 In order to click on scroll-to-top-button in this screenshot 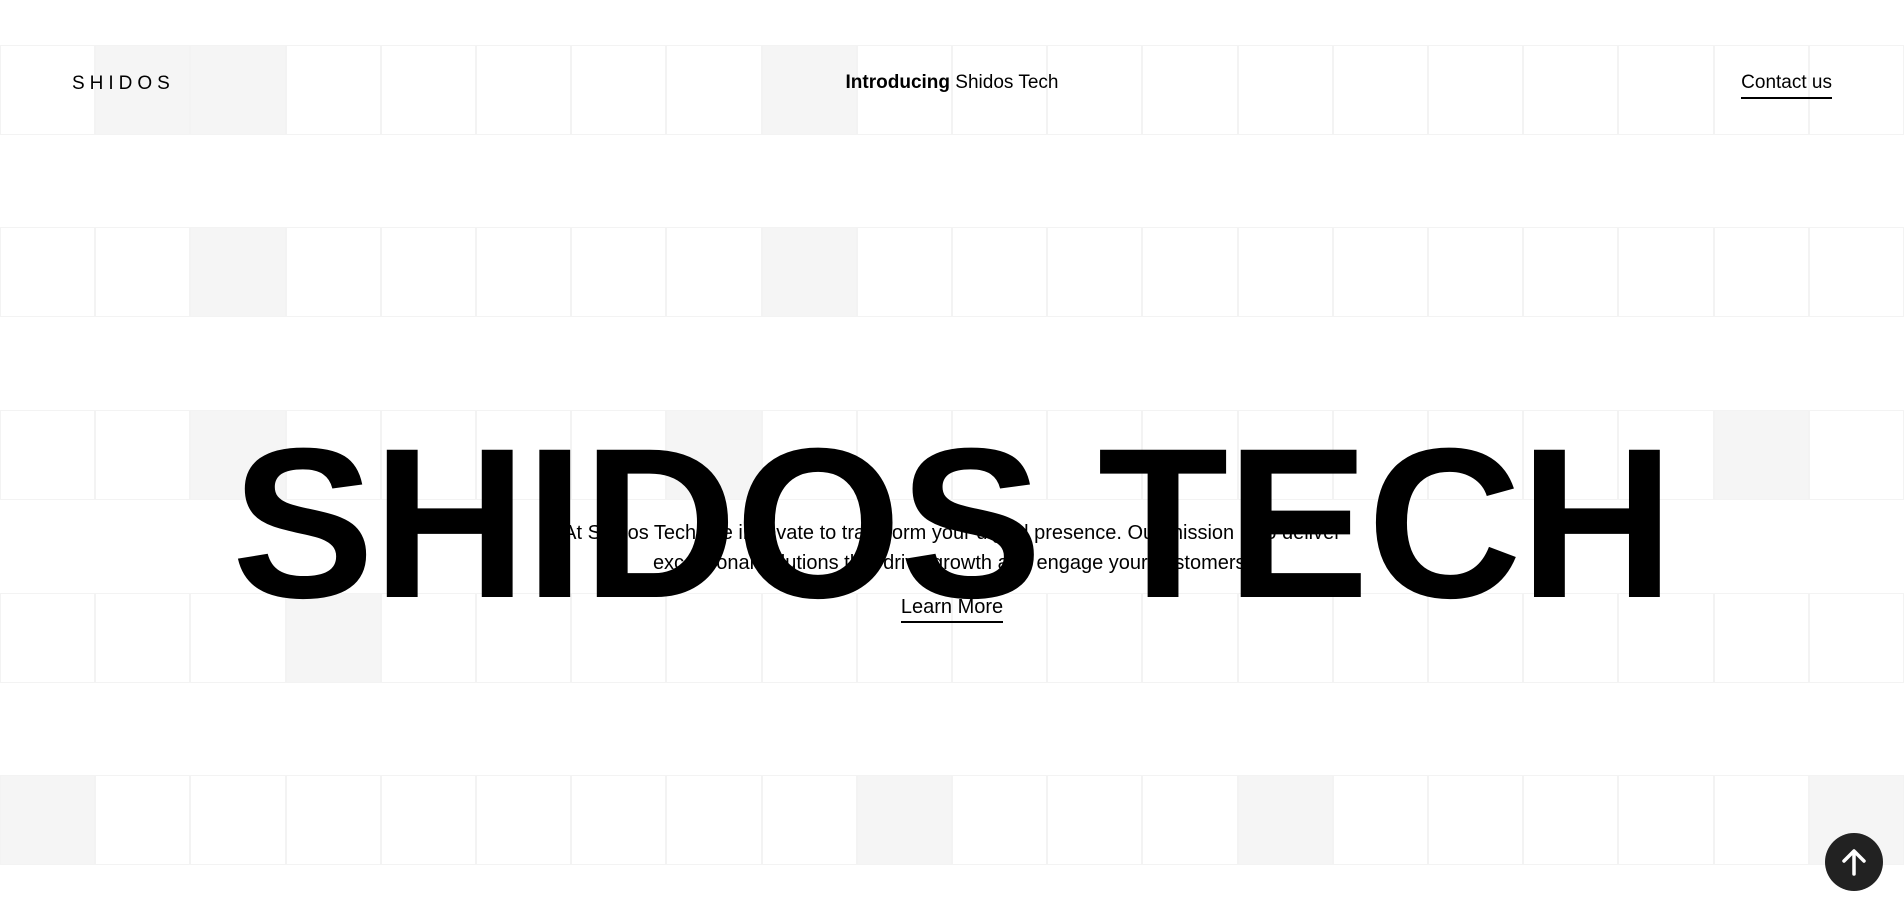, I will do `click(1854, 862)`.